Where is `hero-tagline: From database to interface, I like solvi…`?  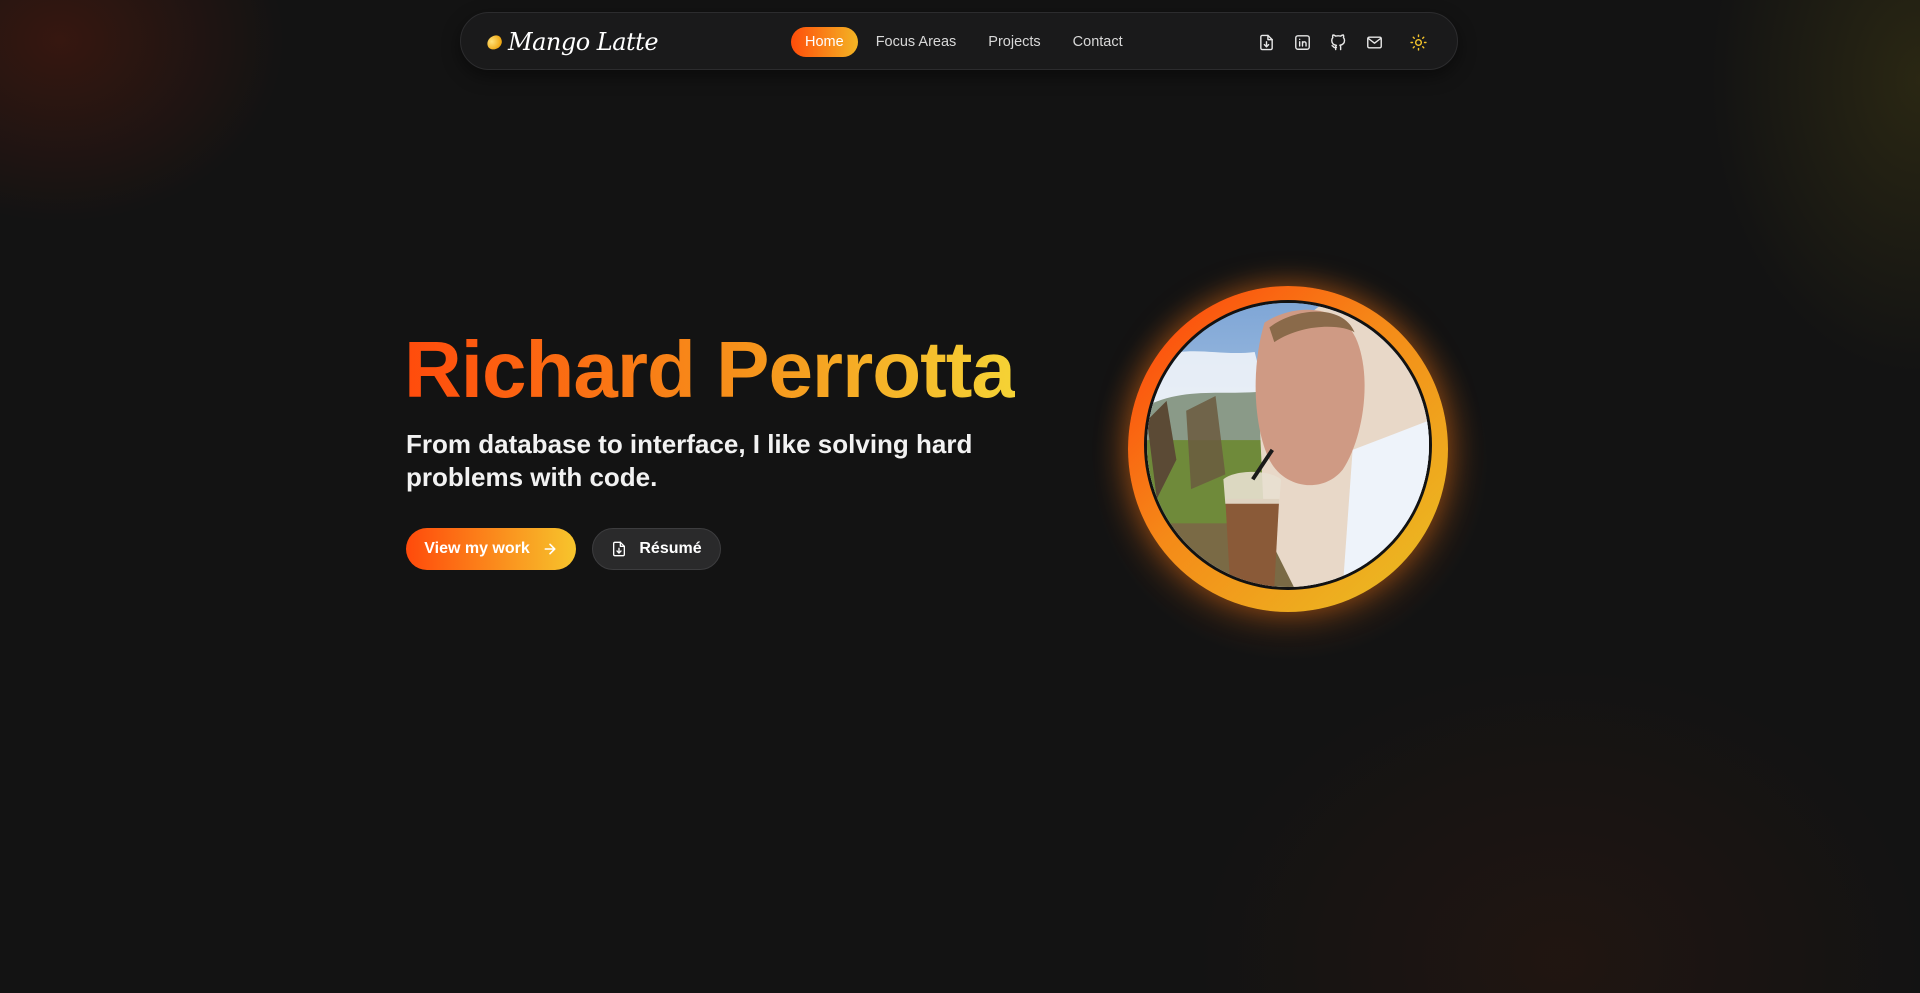
hero-tagline: From database to interface, I like solvi… is located at coordinates (689, 460).